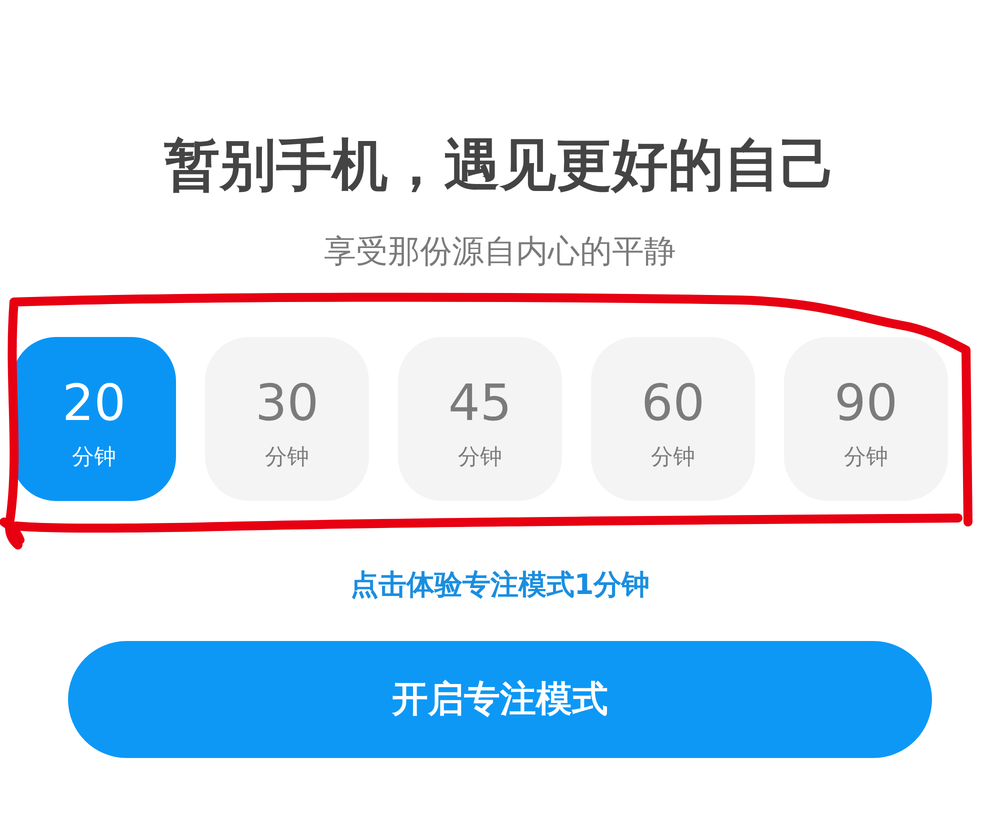 Image resolution: width=1000 pixels, height=825 pixels. Describe the element at coordinates (480, 419) in the screenshot. I see `duration-option: 45 分钟` at that location.